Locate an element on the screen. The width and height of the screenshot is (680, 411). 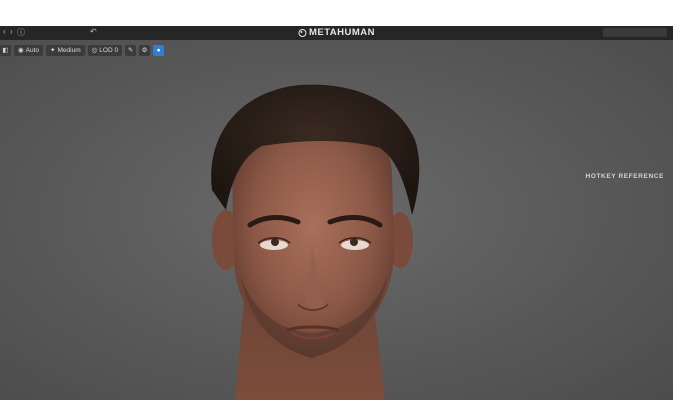
brand-text: METAHUMAN is located at coordinates (342, 32).